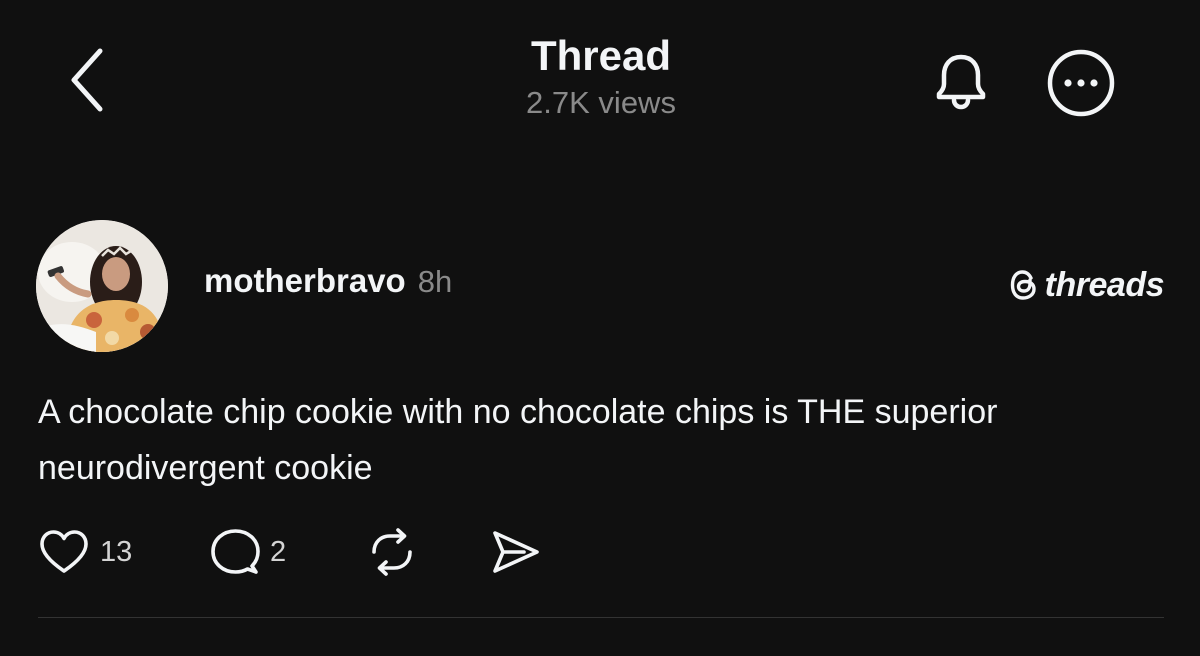  What do you see at coordinates (392, 552) in the screenshot?
I see `repost-icon` at bounding box center [392, 552].